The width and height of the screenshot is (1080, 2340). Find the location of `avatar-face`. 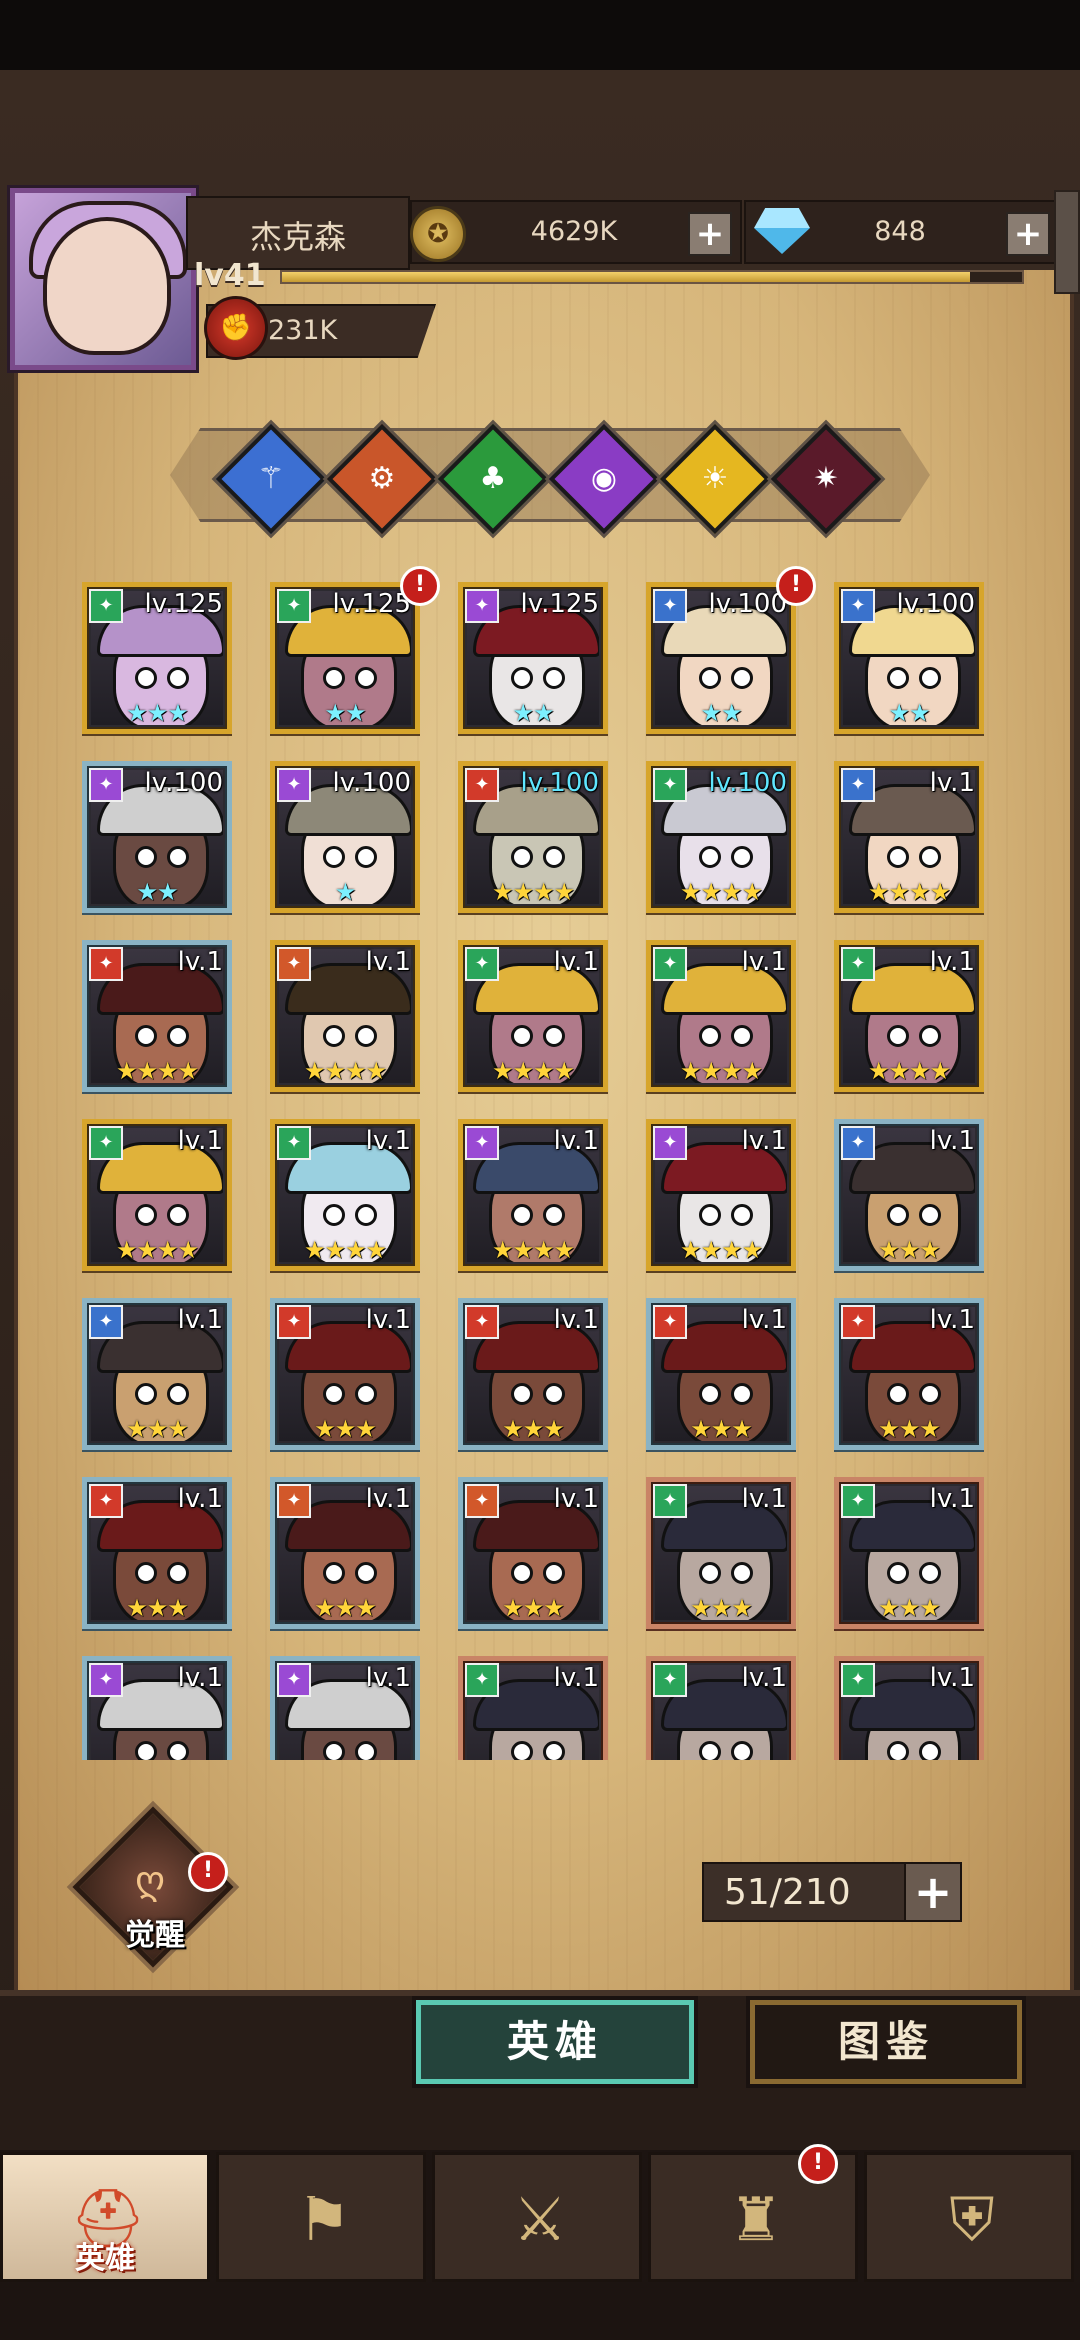

avatar-face is located at coordinates (107, 286).